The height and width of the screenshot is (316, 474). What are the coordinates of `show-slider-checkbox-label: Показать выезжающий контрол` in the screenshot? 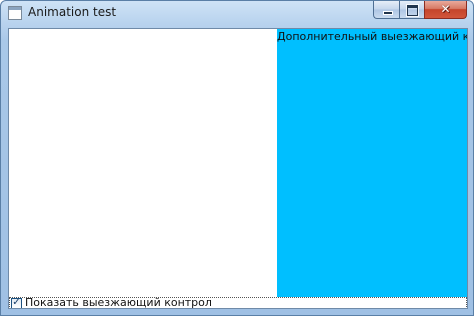 It's located at (118, 302).